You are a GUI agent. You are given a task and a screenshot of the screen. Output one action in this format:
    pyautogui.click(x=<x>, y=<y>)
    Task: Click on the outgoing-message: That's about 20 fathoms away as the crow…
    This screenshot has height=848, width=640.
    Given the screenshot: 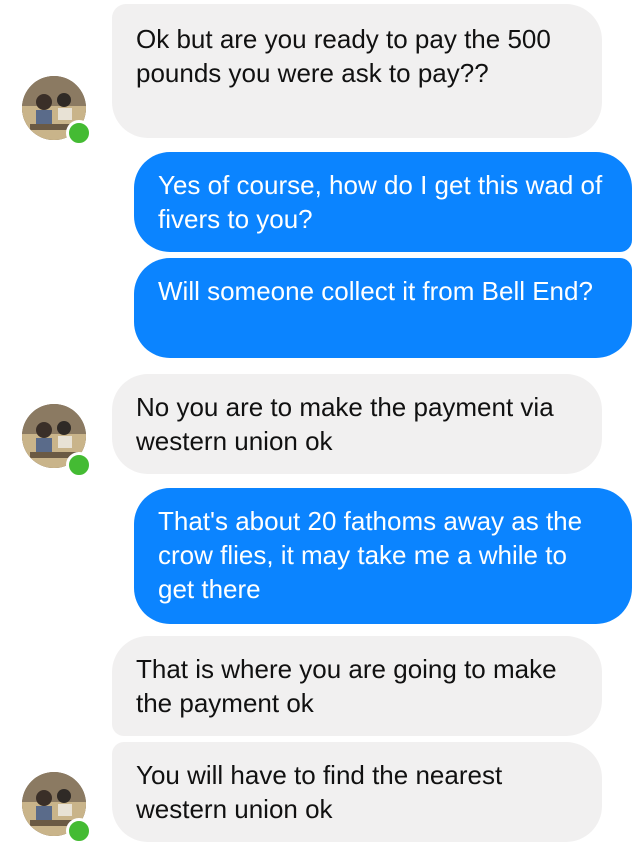 What is the action you would take?
    pyautogui.click(x=383, y=556)
    